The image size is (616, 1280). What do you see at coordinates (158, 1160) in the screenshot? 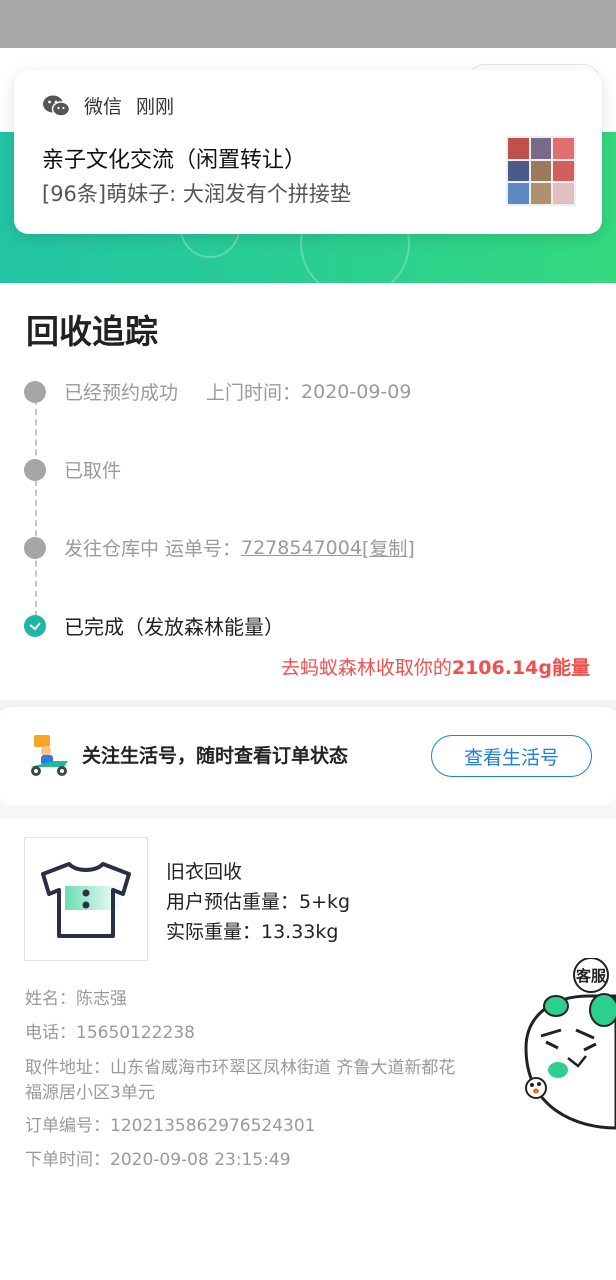
I see `order-time: 下单时间：2020-09-08 23:15:49` at bounding box center [158, 1160].